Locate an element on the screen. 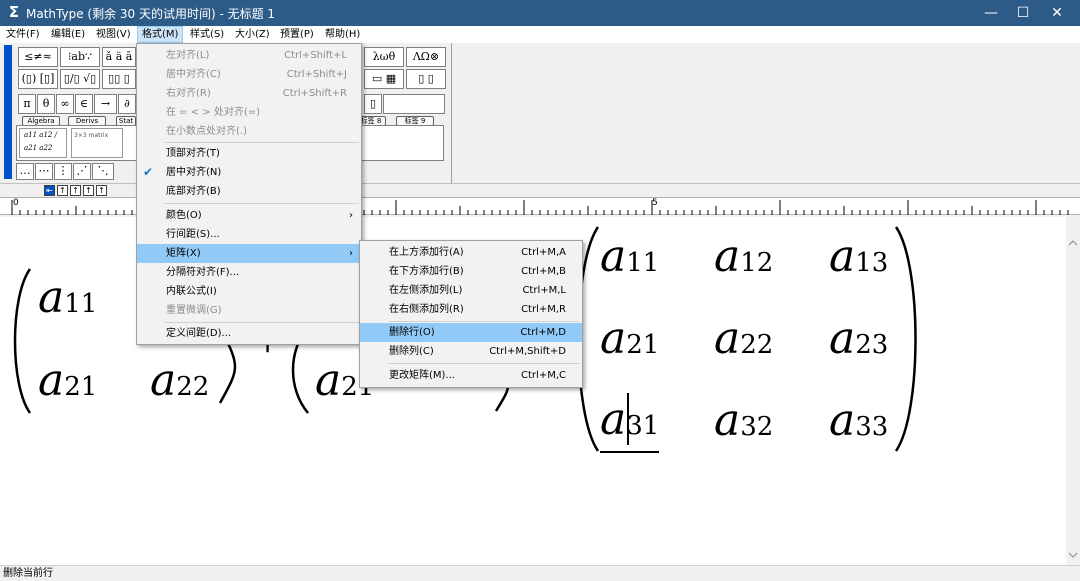 The width and height of the screenshot is (1080, 581). matrix1-entry-a21: a21 is located at coordinates (67, 380).